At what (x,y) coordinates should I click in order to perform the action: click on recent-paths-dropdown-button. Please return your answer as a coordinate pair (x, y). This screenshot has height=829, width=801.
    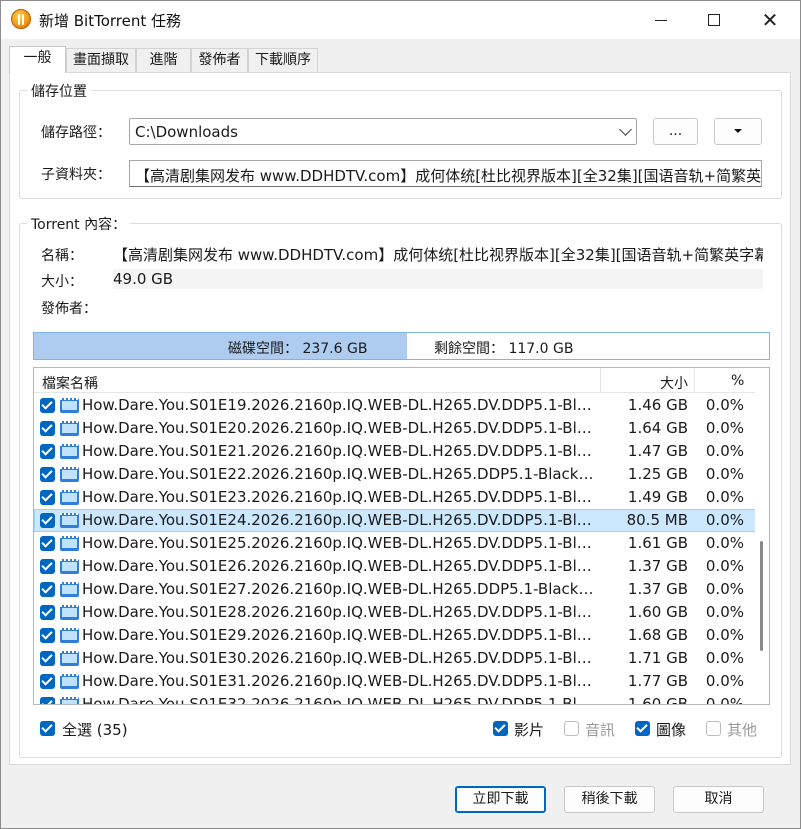
    Looking at the image, I should click on (738, 131).